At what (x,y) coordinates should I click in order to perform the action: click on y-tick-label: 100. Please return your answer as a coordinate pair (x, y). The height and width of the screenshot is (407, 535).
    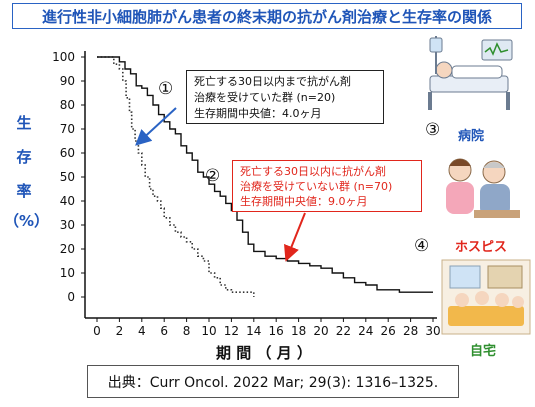
    Looking at the image, I should click on (63, 57).